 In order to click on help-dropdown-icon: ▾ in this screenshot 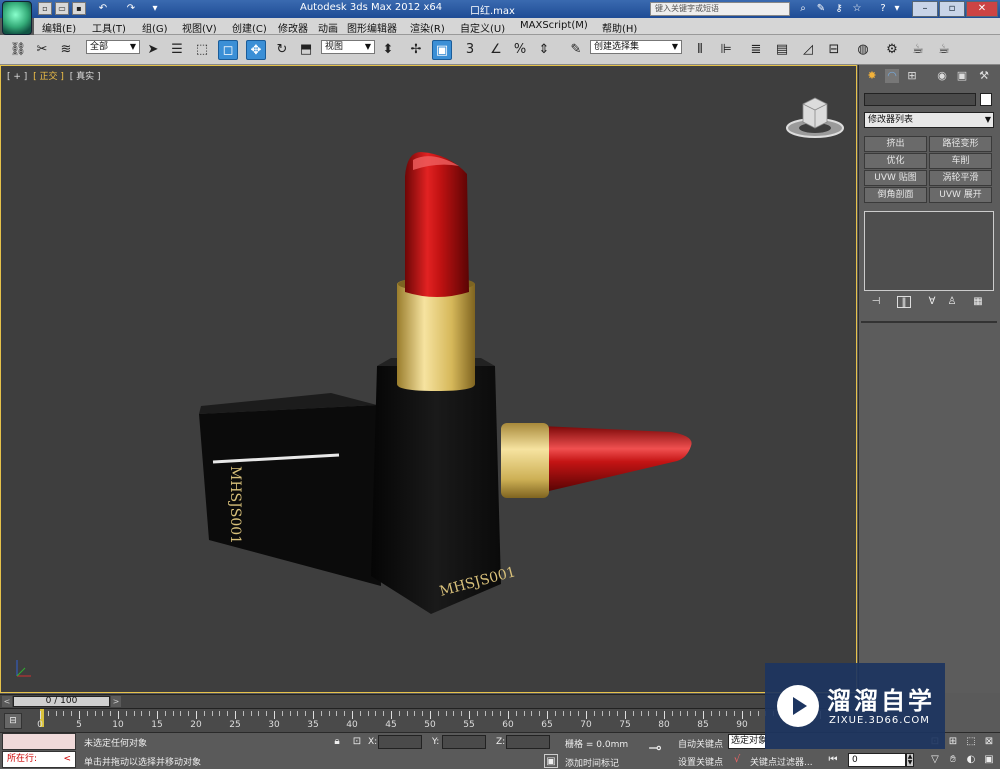, I will do `click(897, 9)`.